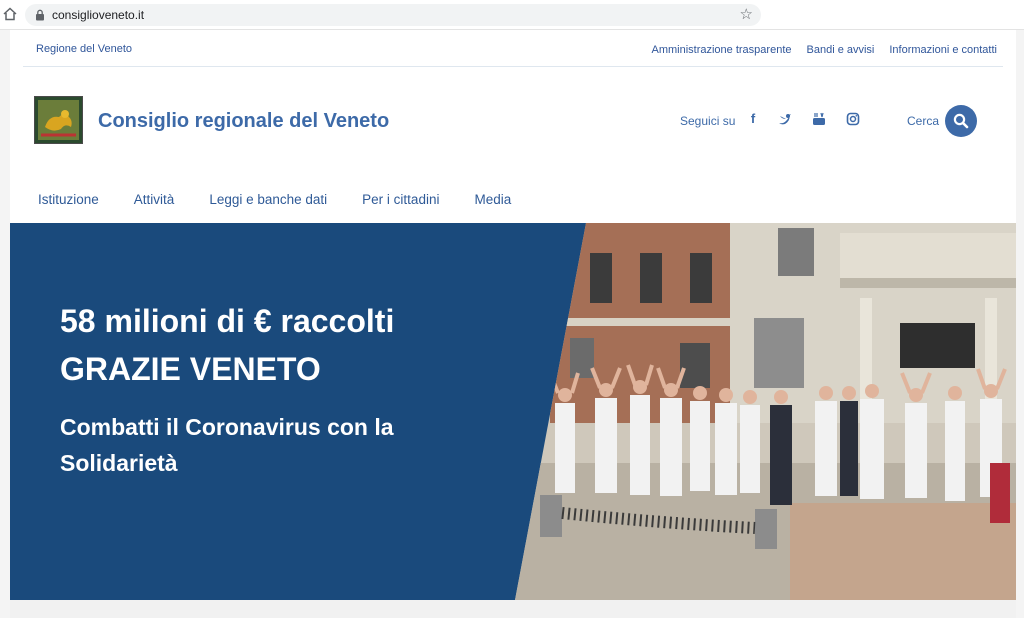 The width and height of the screenshot is (1024, 618). What do you see at coordinates (58, 120) in the screenshot?
I see `coat-of-arms-logo` at bounding box center [58, 120].